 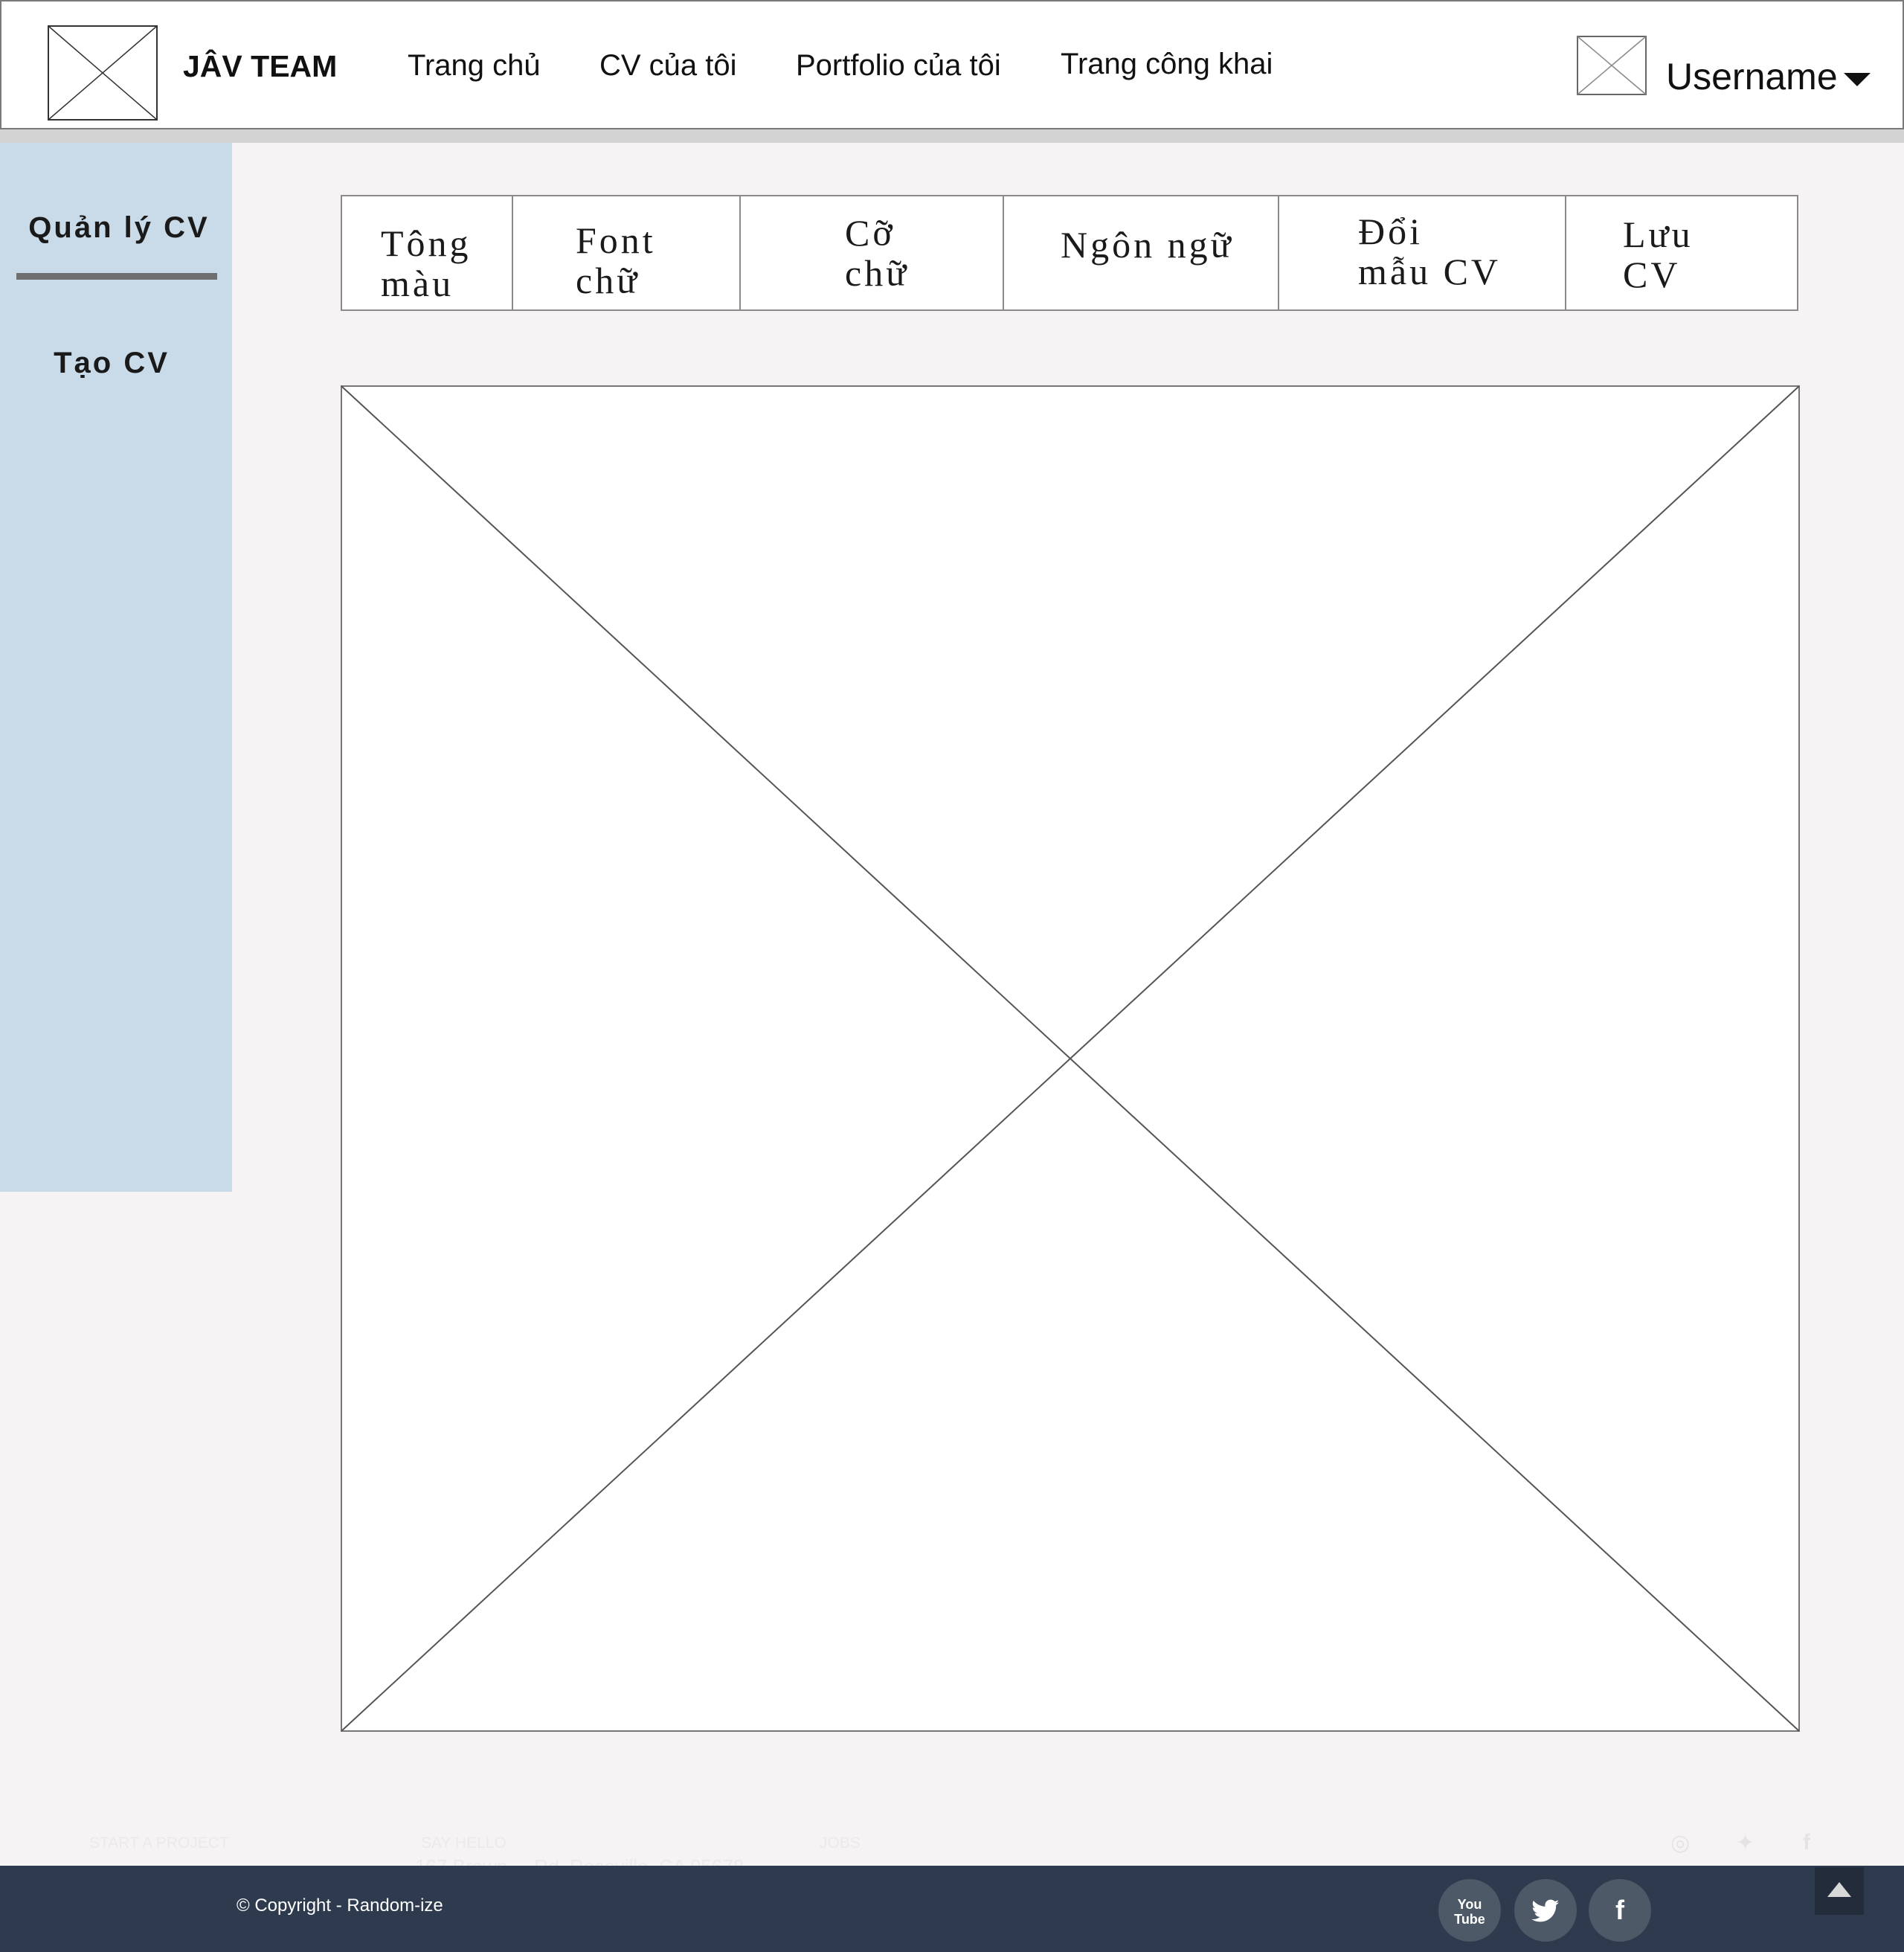 I want to click on toolbar-save-cv-button: Lưu CV, so click(x=1682, y=252).